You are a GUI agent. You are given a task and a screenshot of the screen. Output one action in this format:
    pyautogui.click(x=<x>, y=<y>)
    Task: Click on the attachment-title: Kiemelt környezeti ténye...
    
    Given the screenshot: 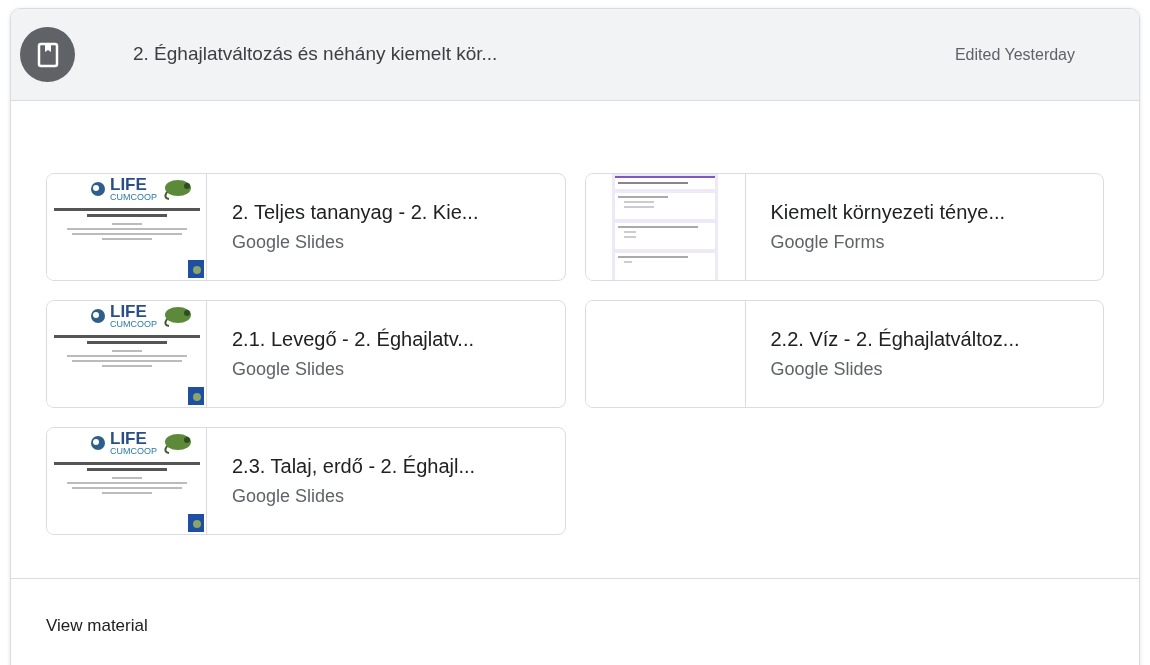 What is the action you would take?
    pyautogui.click(x=888, y=213)
    